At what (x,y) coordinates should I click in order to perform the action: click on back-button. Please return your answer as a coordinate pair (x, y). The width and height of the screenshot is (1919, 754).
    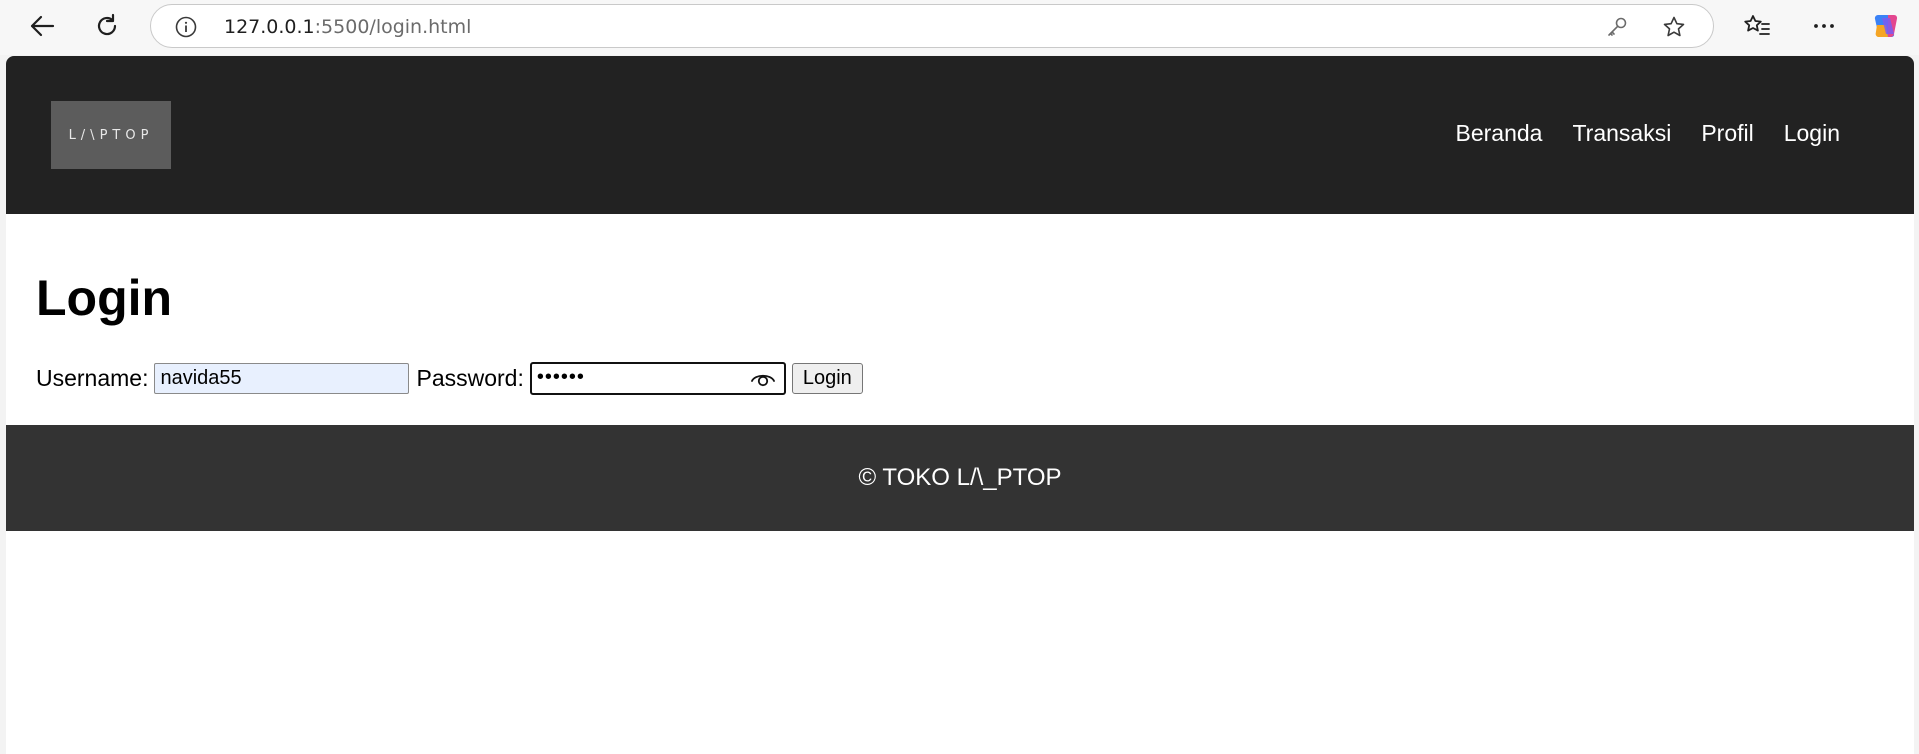
    Looking at the image, I should click on (42, 26).